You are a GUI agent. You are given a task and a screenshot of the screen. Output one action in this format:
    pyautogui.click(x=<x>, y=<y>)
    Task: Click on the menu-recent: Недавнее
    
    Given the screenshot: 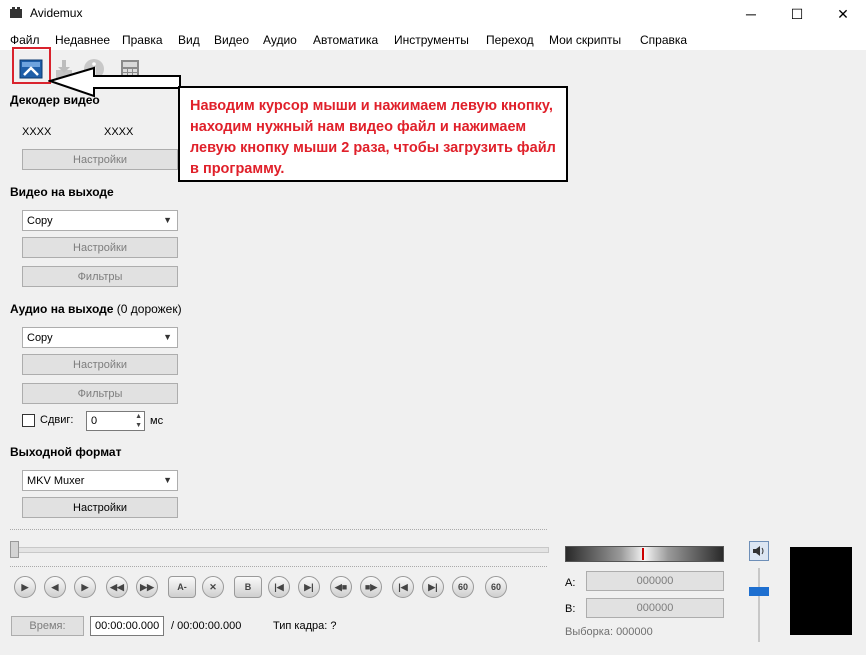 What is the action you would take?
    pyautogui.click(x=82, y=40)
    